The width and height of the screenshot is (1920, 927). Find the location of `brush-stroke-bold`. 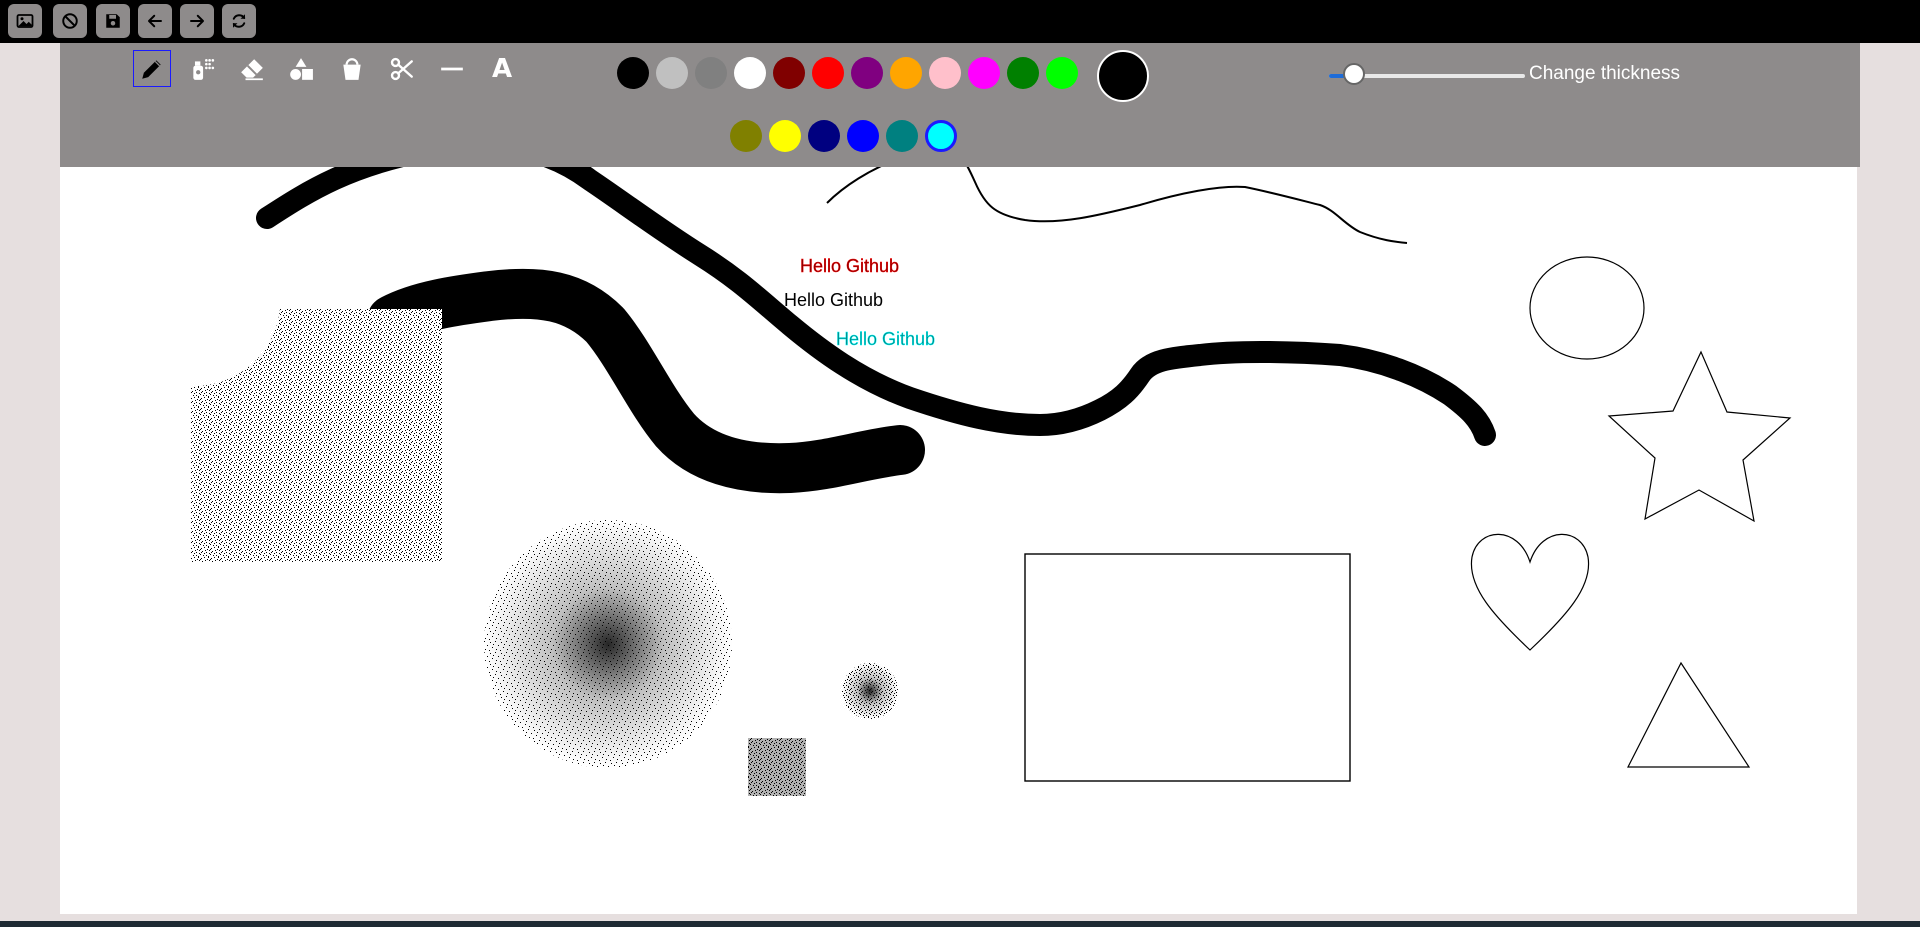

brush-stroke-bold is located at coordinates (646, 381).